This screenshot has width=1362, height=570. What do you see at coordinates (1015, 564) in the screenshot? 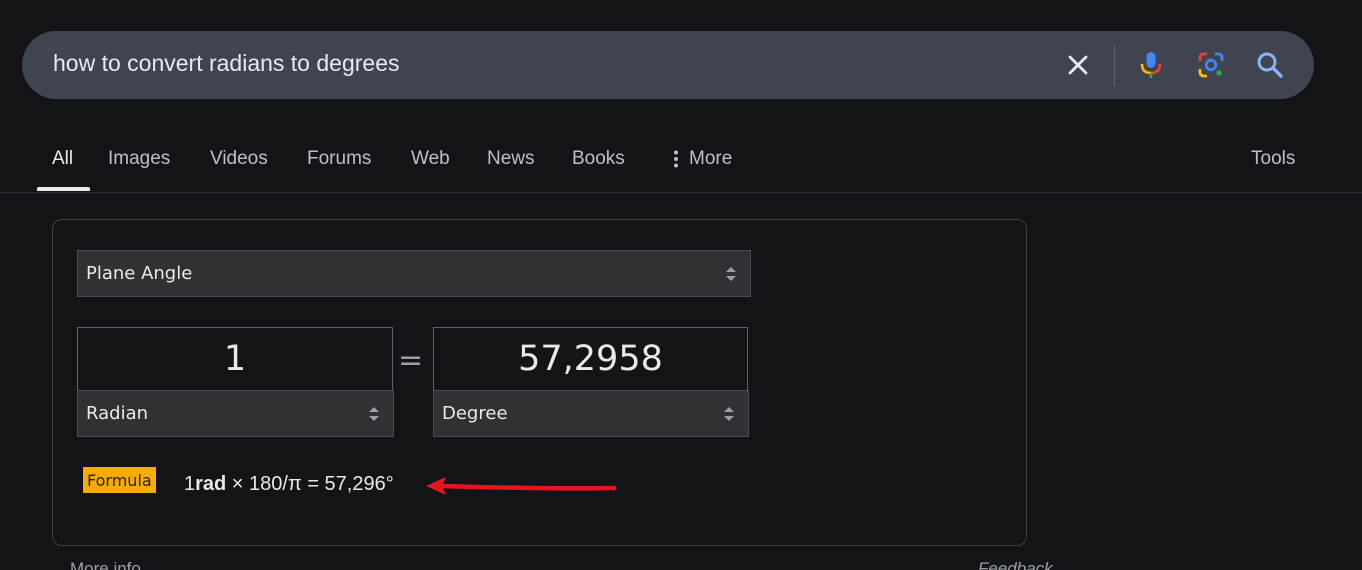
I see `feedback-link: Feedback` at bounding box center [1015, 564].